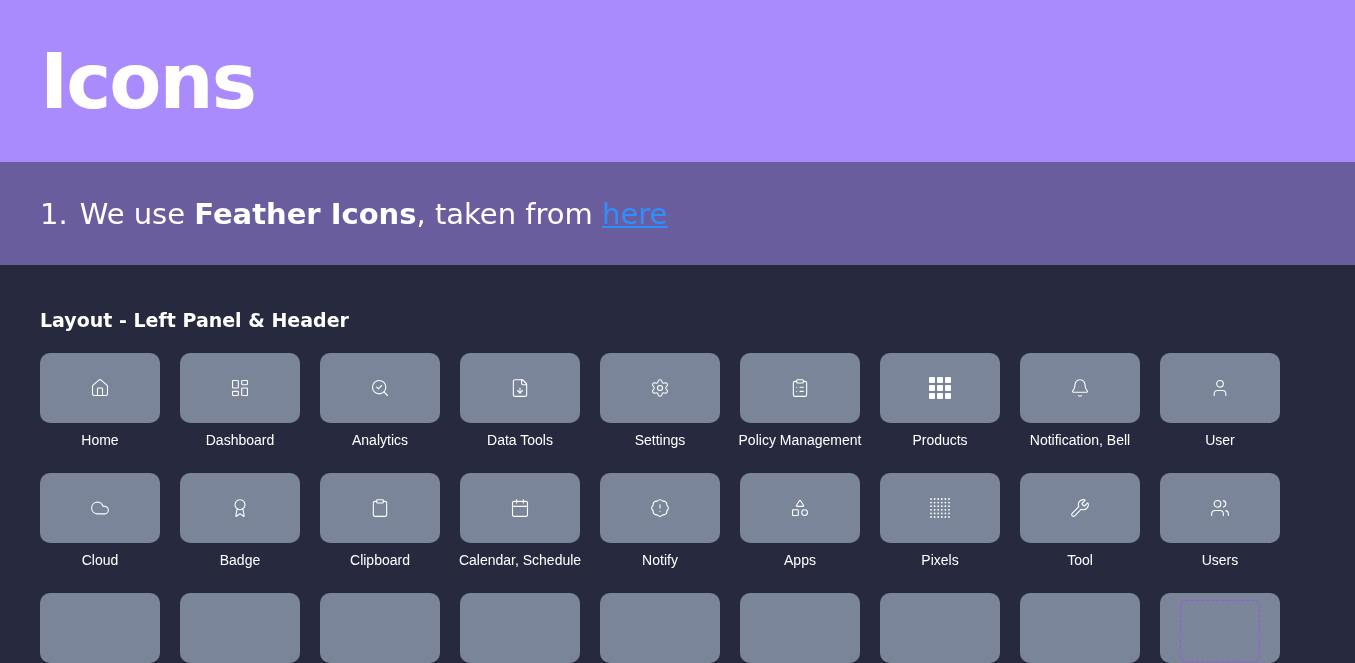  I want to click on icon-label: User, so click(1220, 440).